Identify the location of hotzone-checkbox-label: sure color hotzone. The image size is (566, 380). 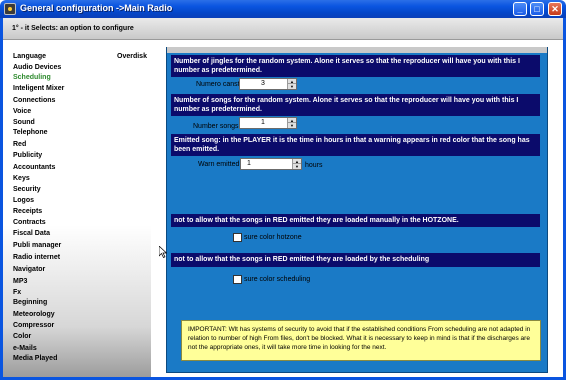
(273, 237).